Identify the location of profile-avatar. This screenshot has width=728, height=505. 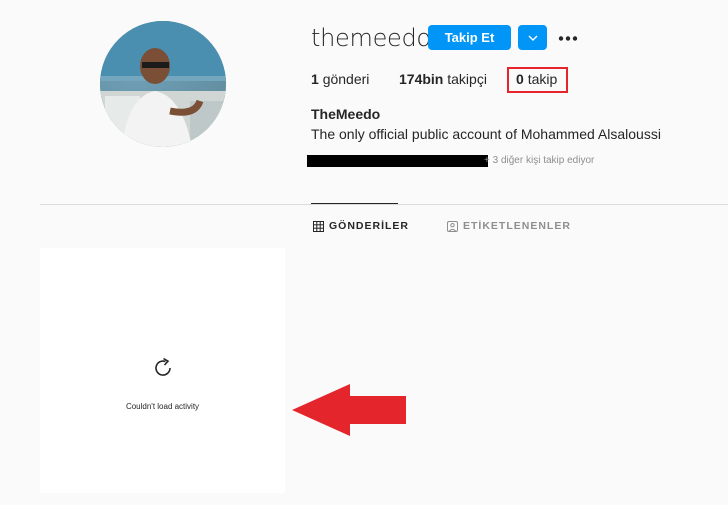
(163, 84).